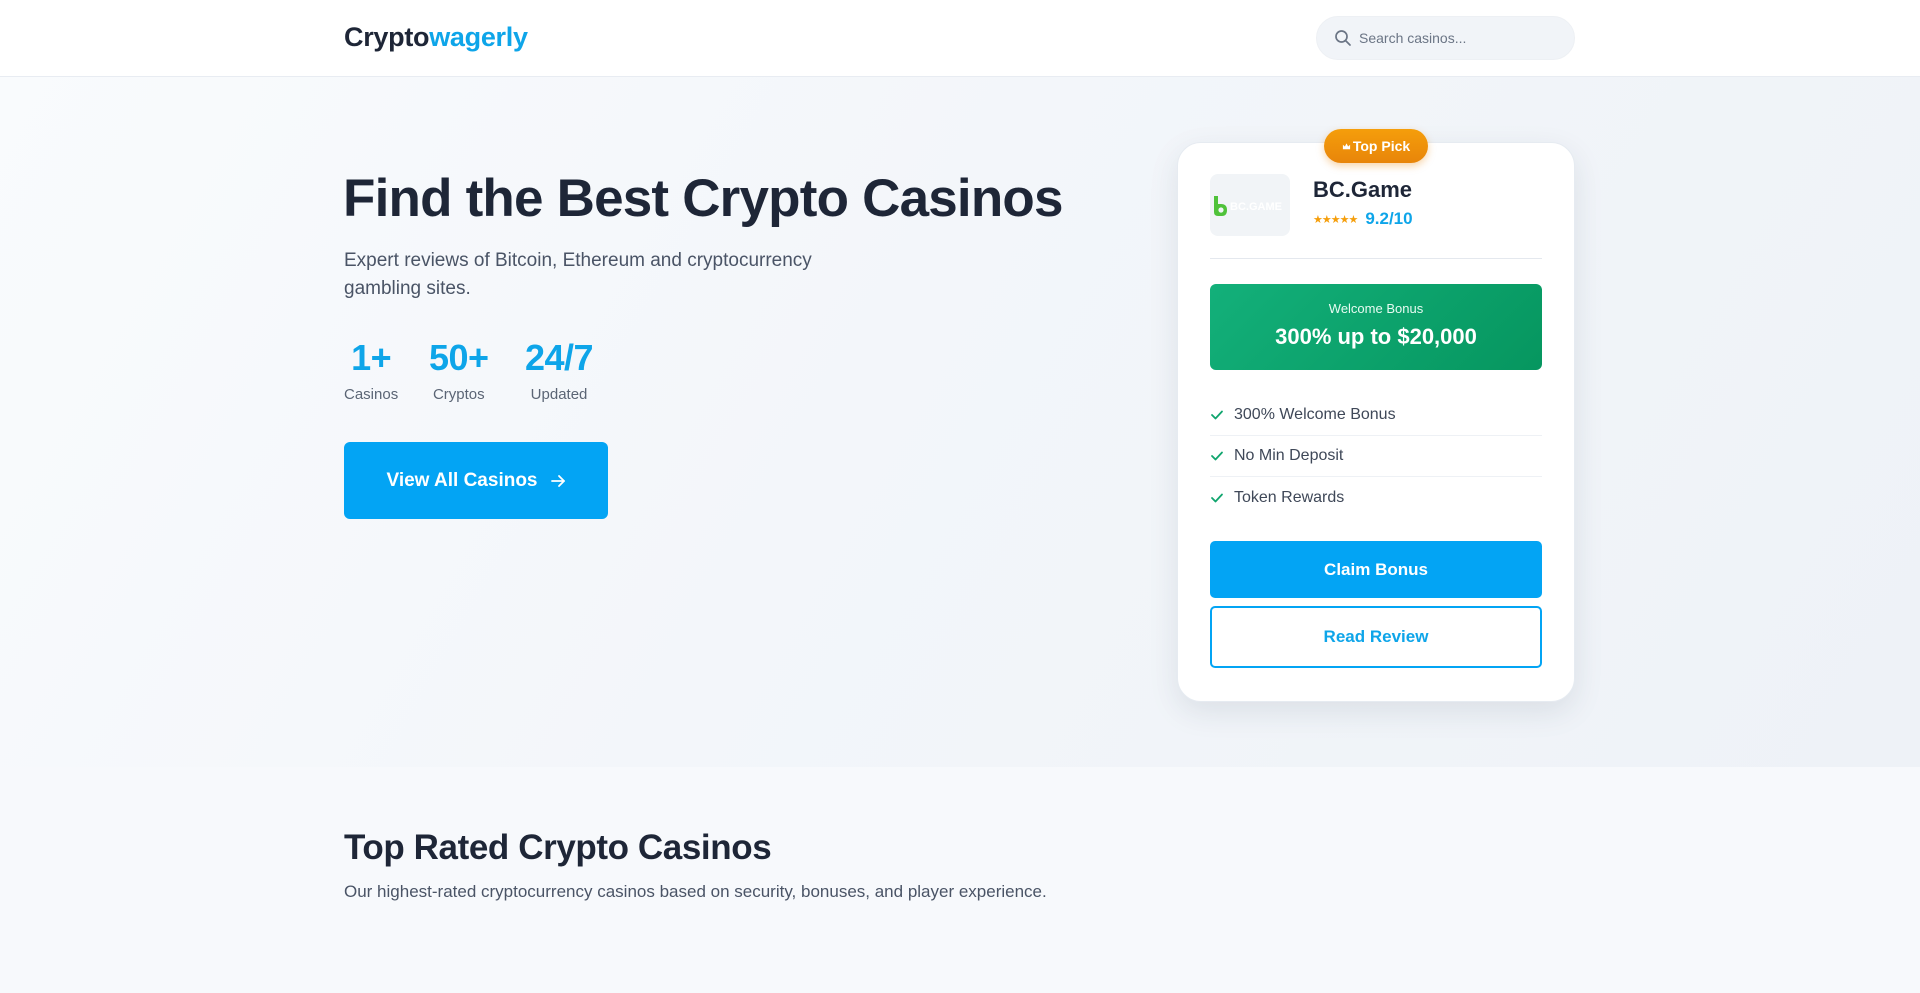  I want to click on search-input, so click(1459, 38).